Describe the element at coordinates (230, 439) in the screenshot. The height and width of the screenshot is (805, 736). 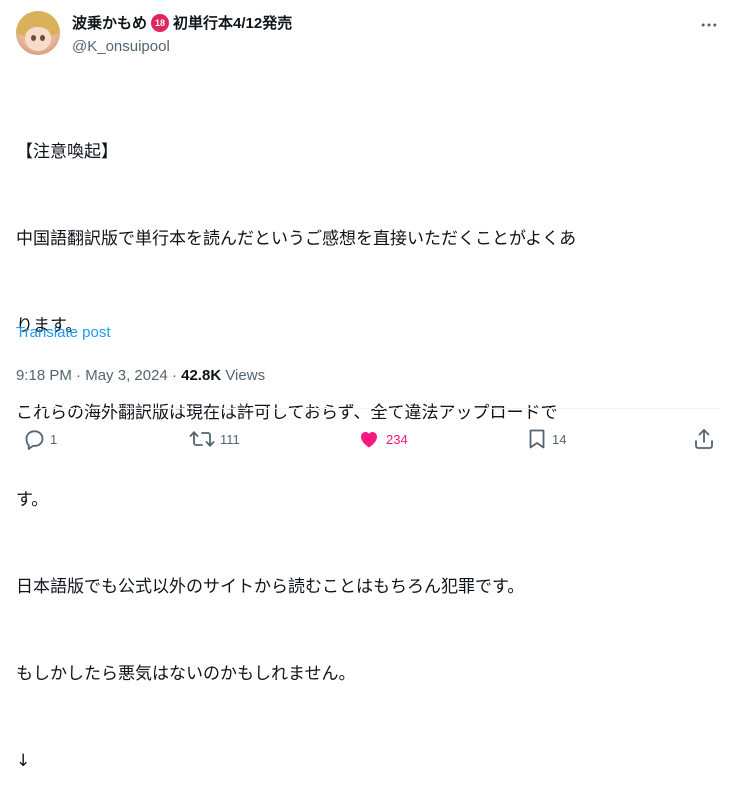
I see `repost-count: 111` at that location.